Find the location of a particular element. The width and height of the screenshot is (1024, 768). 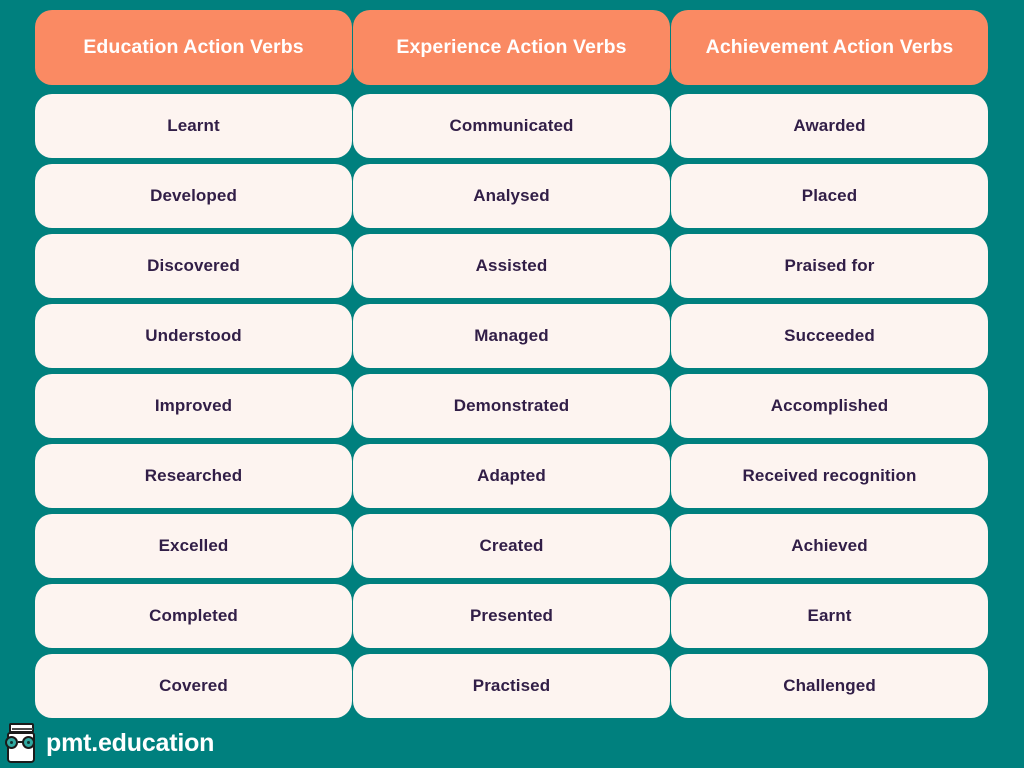

verb-card: Practised is located at coordinates (511, 686).